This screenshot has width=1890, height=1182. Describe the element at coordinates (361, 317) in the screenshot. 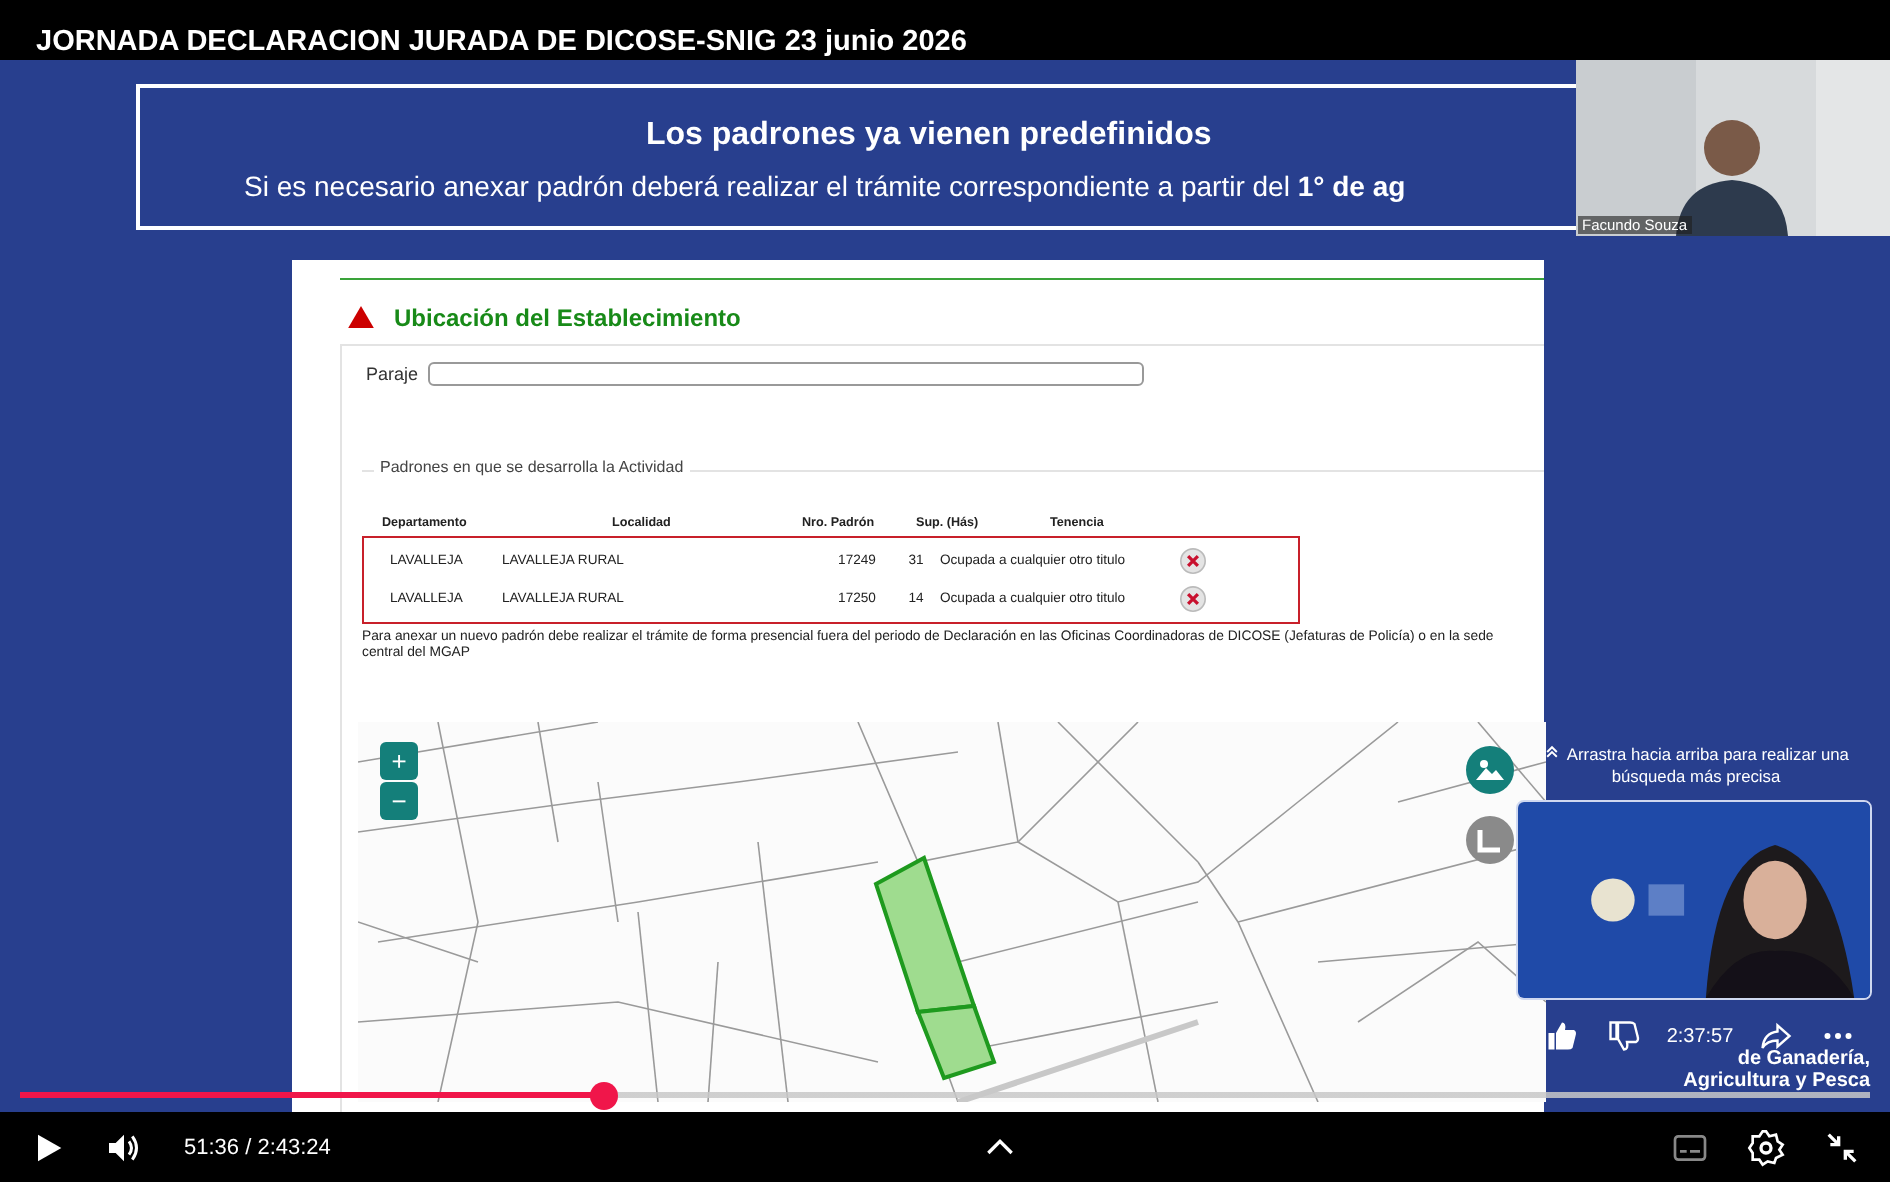

I see `warning-triangle-icon` at that location.